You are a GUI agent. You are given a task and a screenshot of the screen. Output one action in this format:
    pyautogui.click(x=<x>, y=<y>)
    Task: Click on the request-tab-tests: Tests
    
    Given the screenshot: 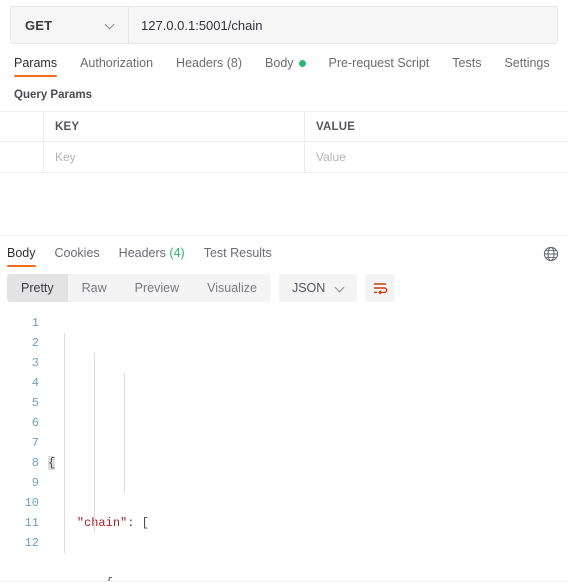 What is the action you would take?
    pyautogui.click(x=466, y=66)
    